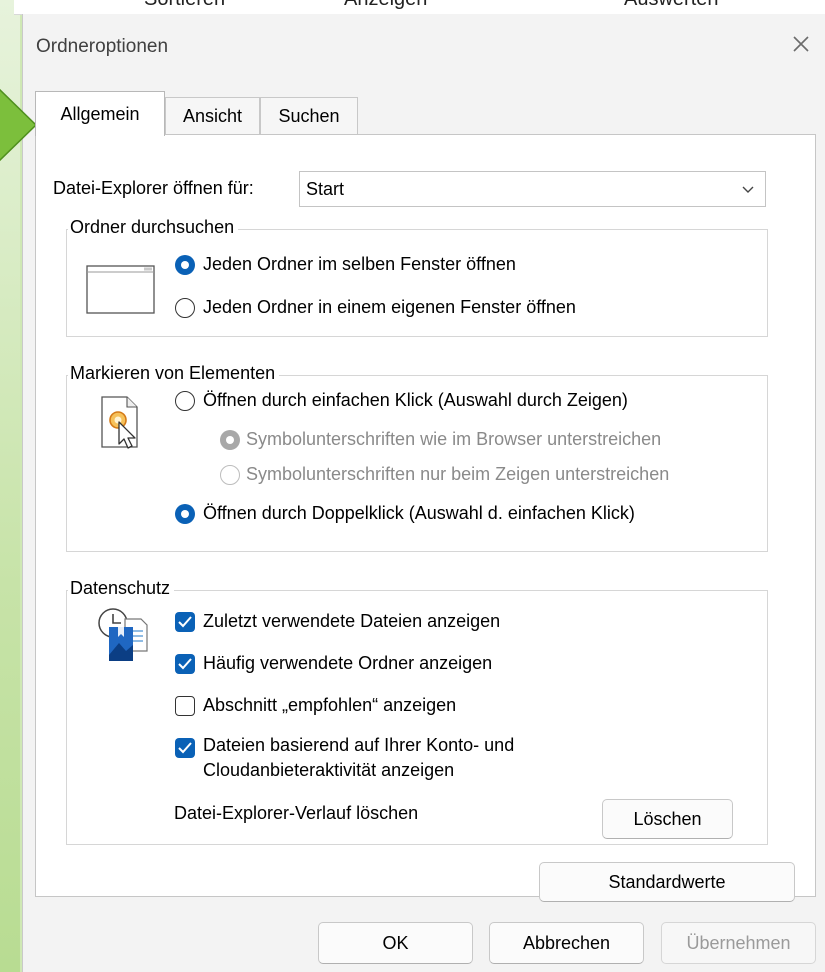 Image resolution: width=825 pixels, height=972 pixels. I want to click on cloud-activity-label-line2: Cloudanbieteraktivität anzeigen, so click(329, 770).